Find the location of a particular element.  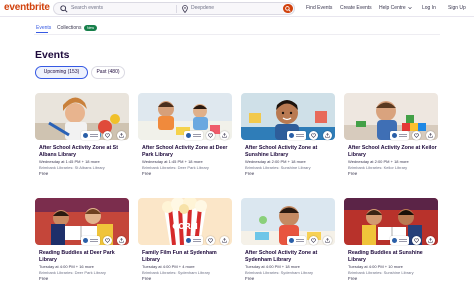

search-divider is located at coordinates (176, 9).